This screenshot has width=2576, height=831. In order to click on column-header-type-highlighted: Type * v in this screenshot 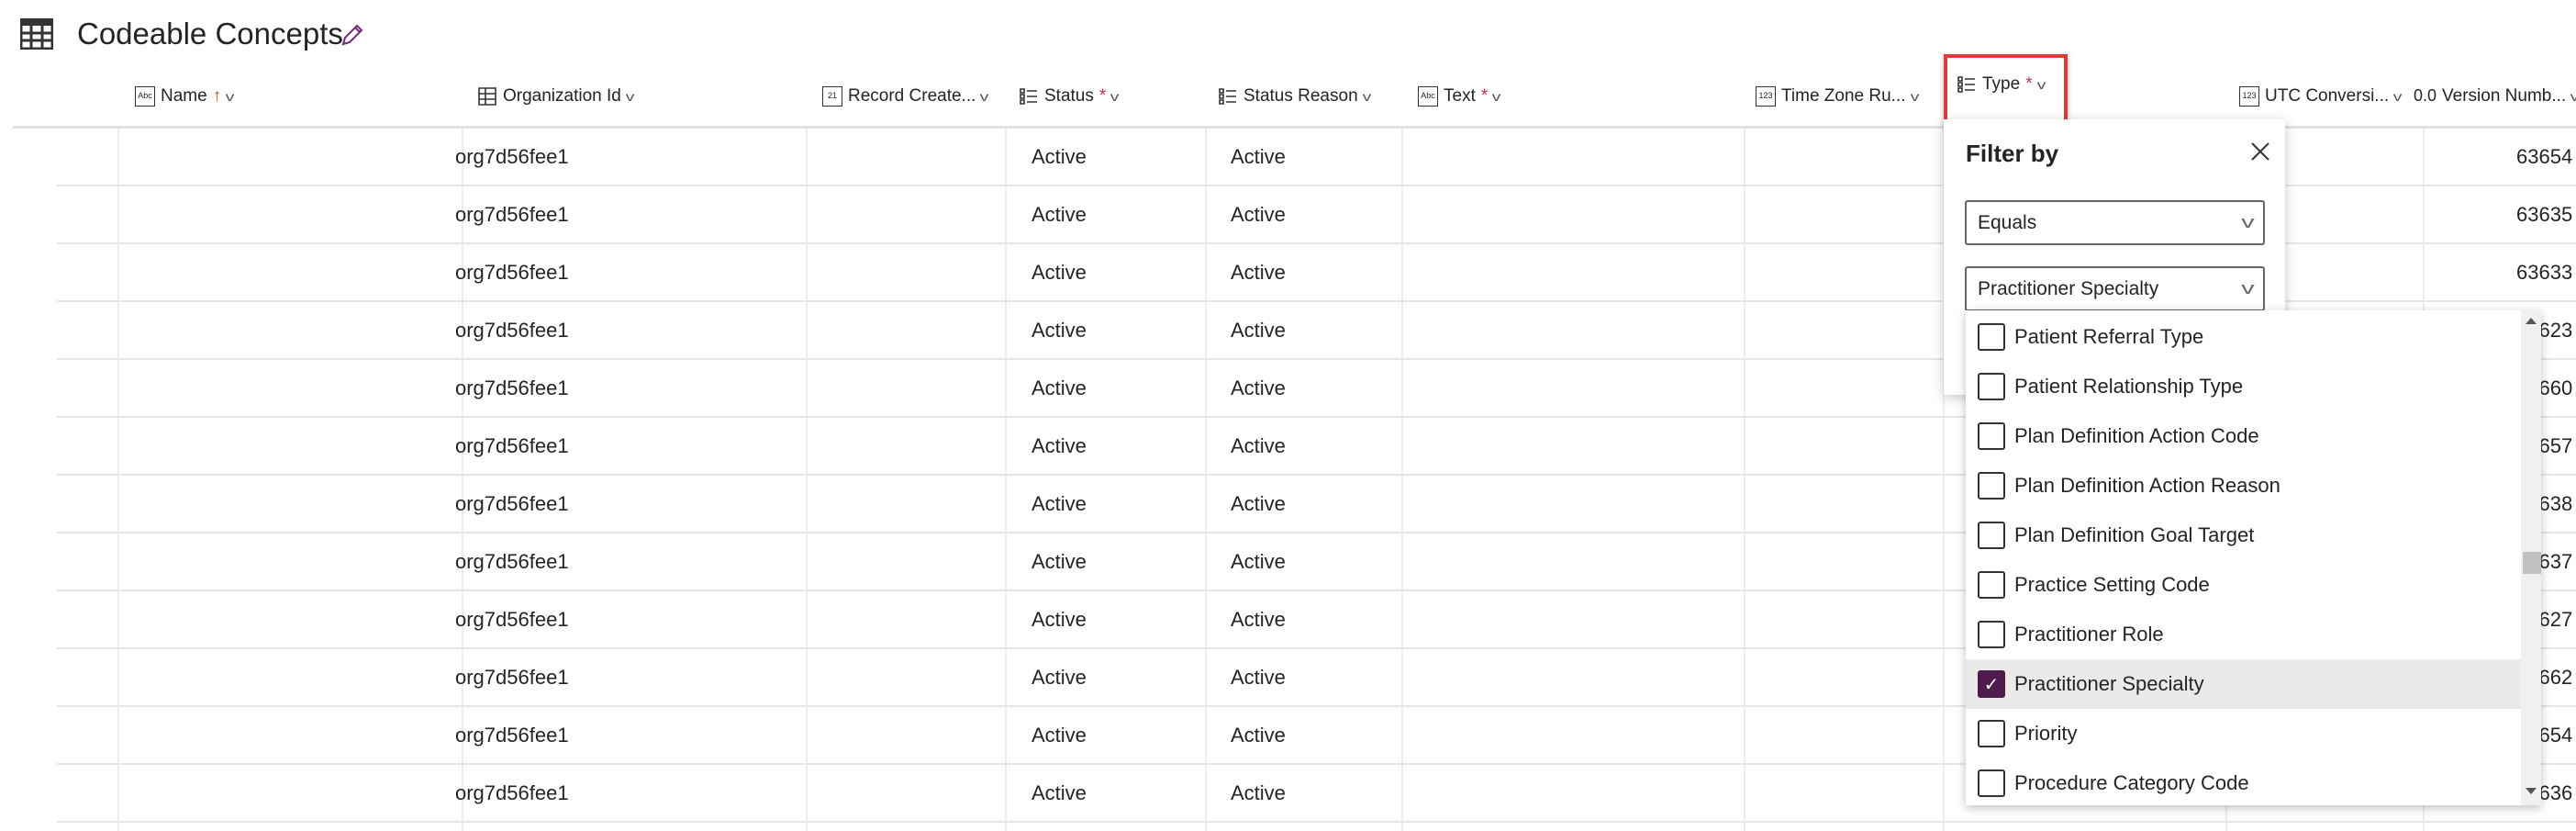, I will do `click(2006, 90)`.